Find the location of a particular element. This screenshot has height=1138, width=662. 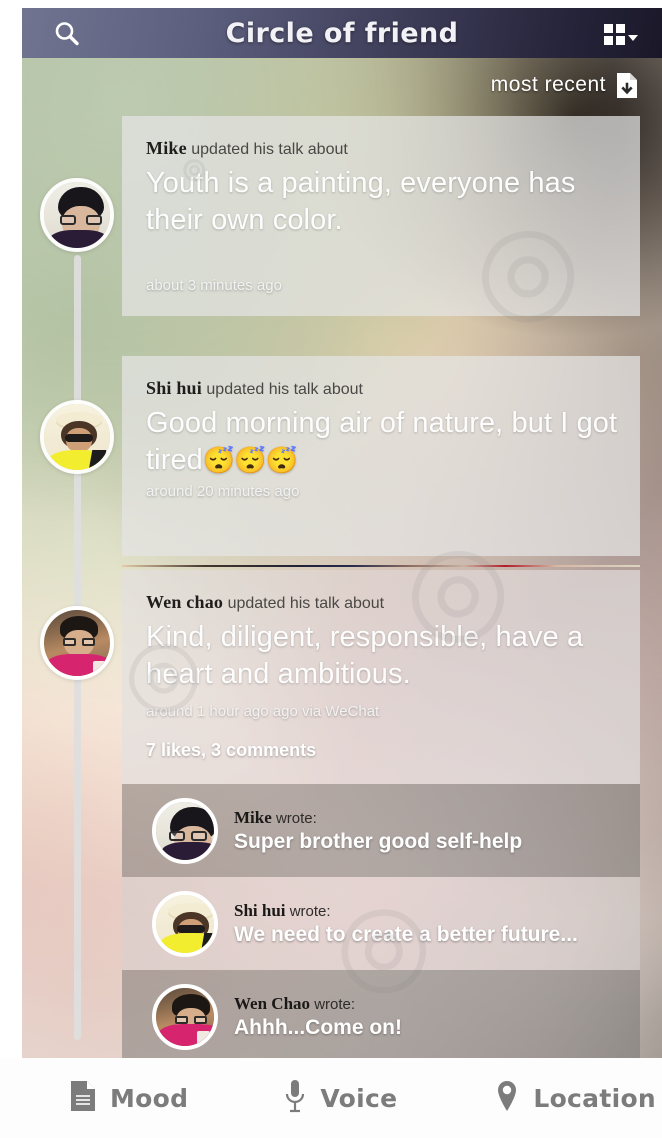

comment-text-block: Mike wrote: Super brother good self-help is located at coordinates (378, 831).